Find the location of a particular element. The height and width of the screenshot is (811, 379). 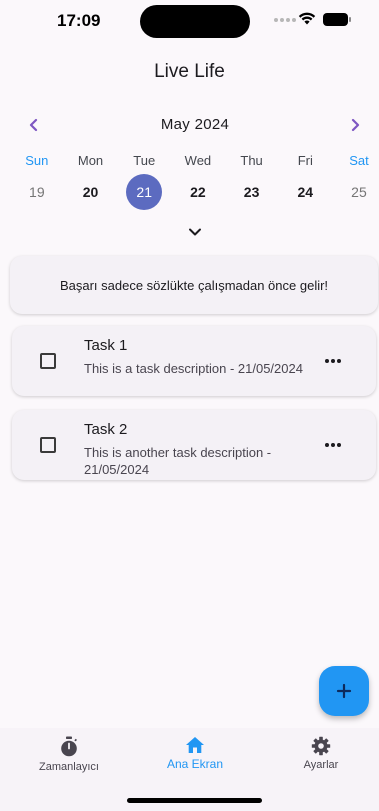

chevron-down-icon is located at coordinates (195, 232).